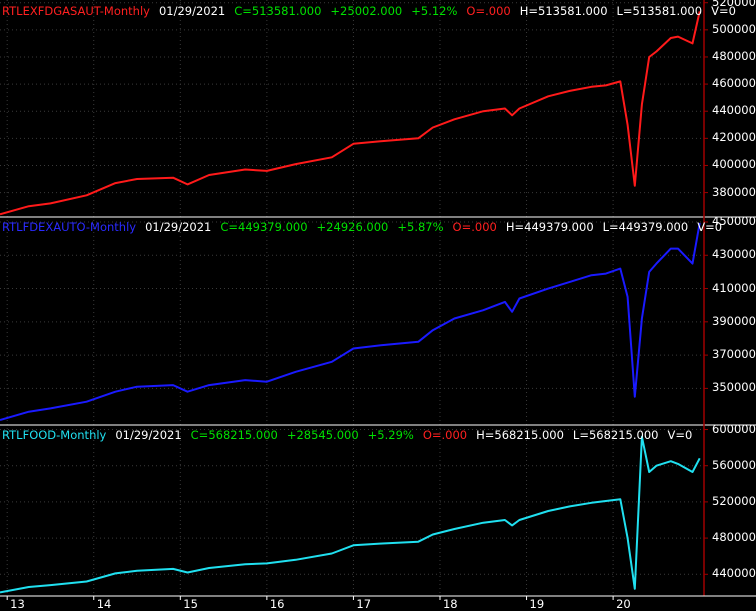 This screenshot has height=611, width=756. Describe the element at coordinates (645, 227) in the screenshot. I see `panel-2-low: L=449379.000` at that location.